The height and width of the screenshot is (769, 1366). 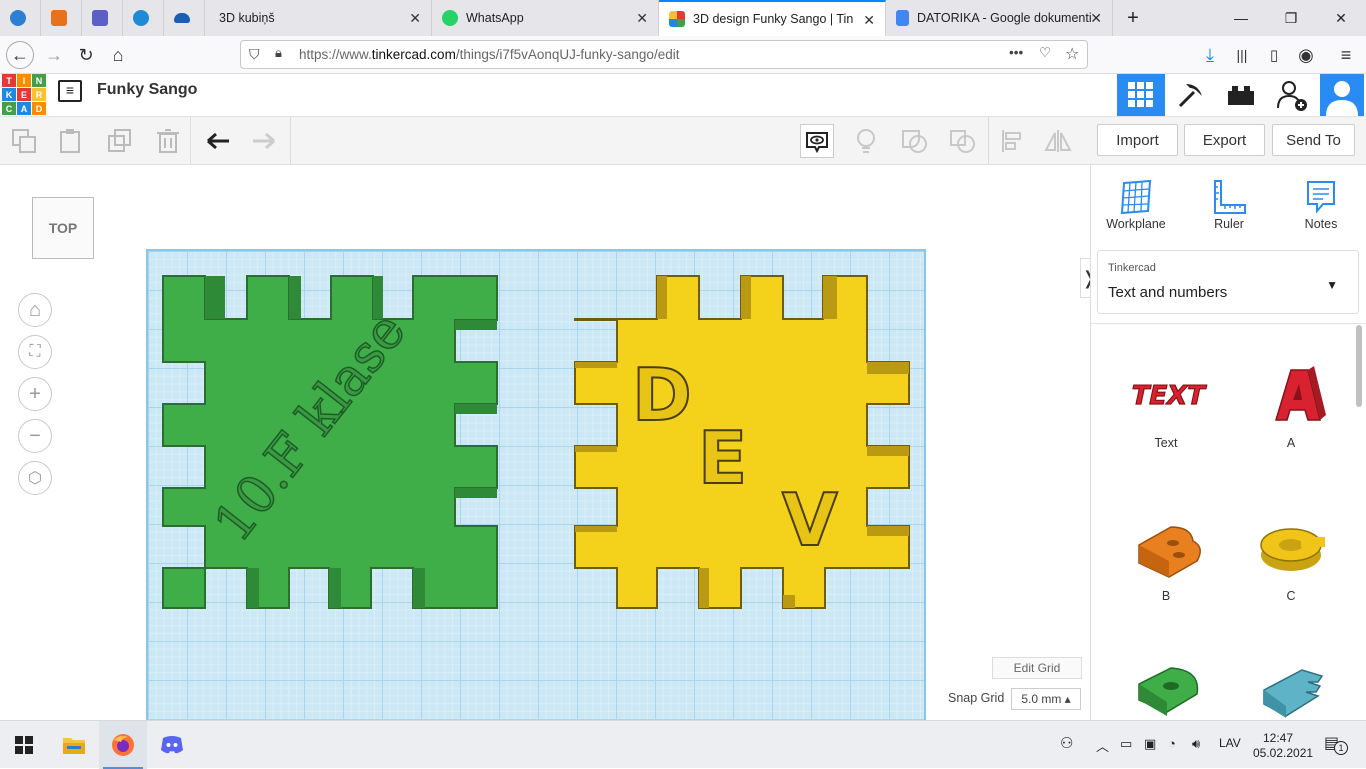 What do you see at coordinates (24, 141) in the screenshot?
I see `copy-button` at bounding box center [24, 141].